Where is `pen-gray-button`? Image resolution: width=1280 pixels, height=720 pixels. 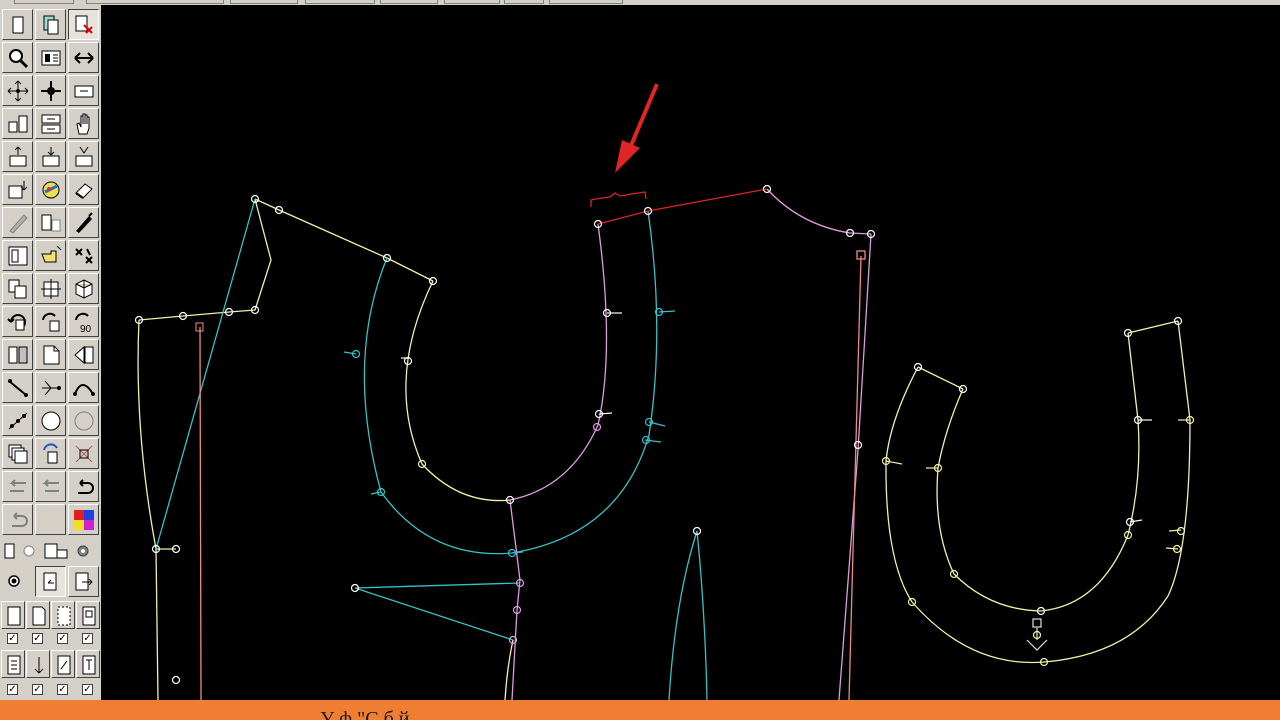 pen-gray-button is located at coordinates (17, 222).